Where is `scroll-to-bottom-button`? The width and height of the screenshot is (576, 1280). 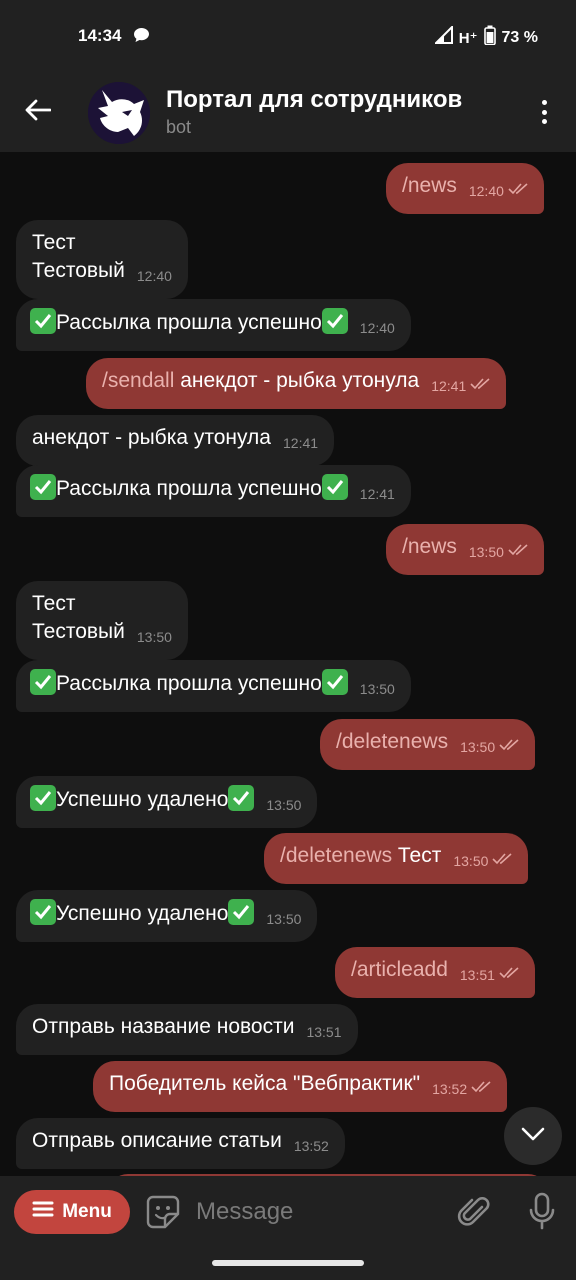
scroll-to-bottom-button is located at coordinates (533, 1136).